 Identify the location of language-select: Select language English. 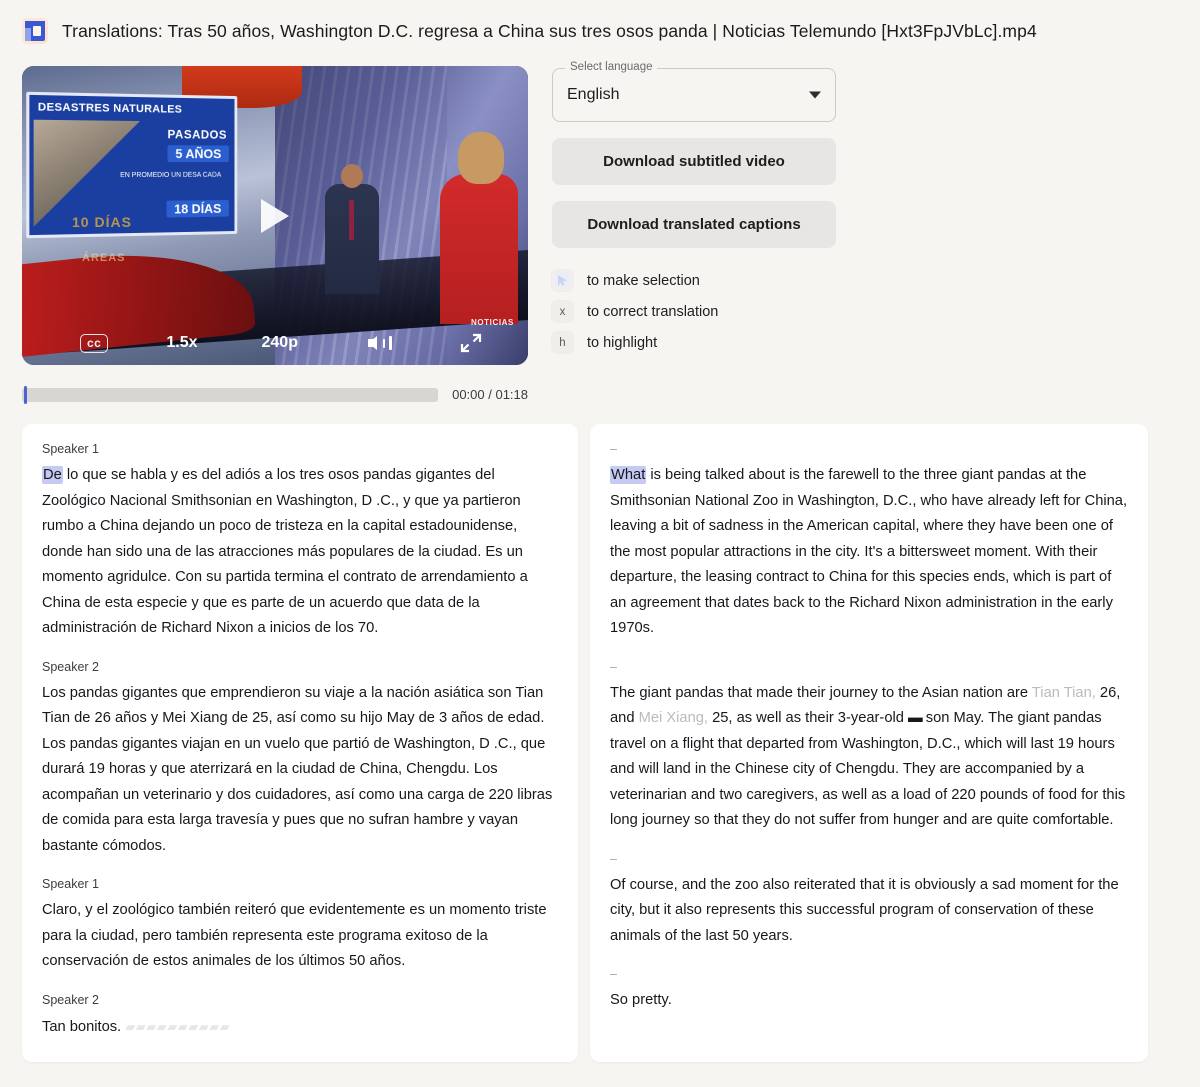
(694, 91).